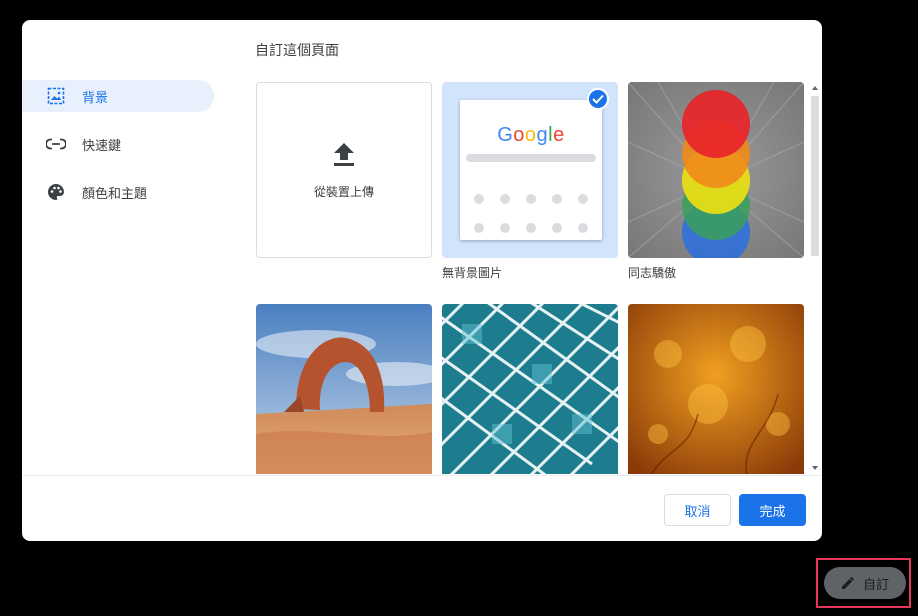 The image size is (918, 616). I want to click on dialog-title: 自訂這個頁面, so click(297, 51).